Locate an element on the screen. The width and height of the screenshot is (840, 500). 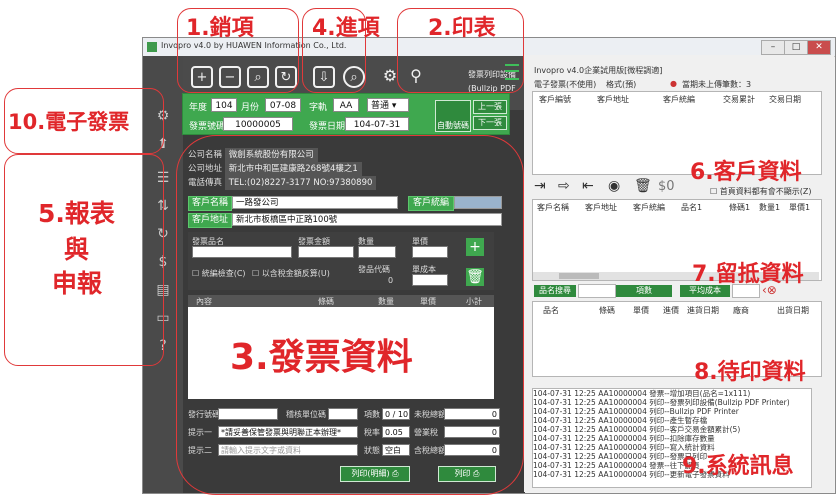
prev-invoice-button: 上一張 is located at coordinates (490, 107).